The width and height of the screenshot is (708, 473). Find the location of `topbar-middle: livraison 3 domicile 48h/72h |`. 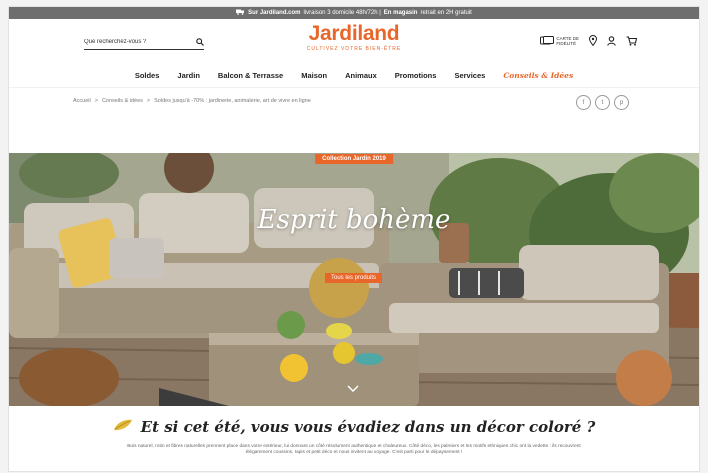

topbar-middle: livraison 3 domicile 48h/72h | is located at coordinates (342, 13).